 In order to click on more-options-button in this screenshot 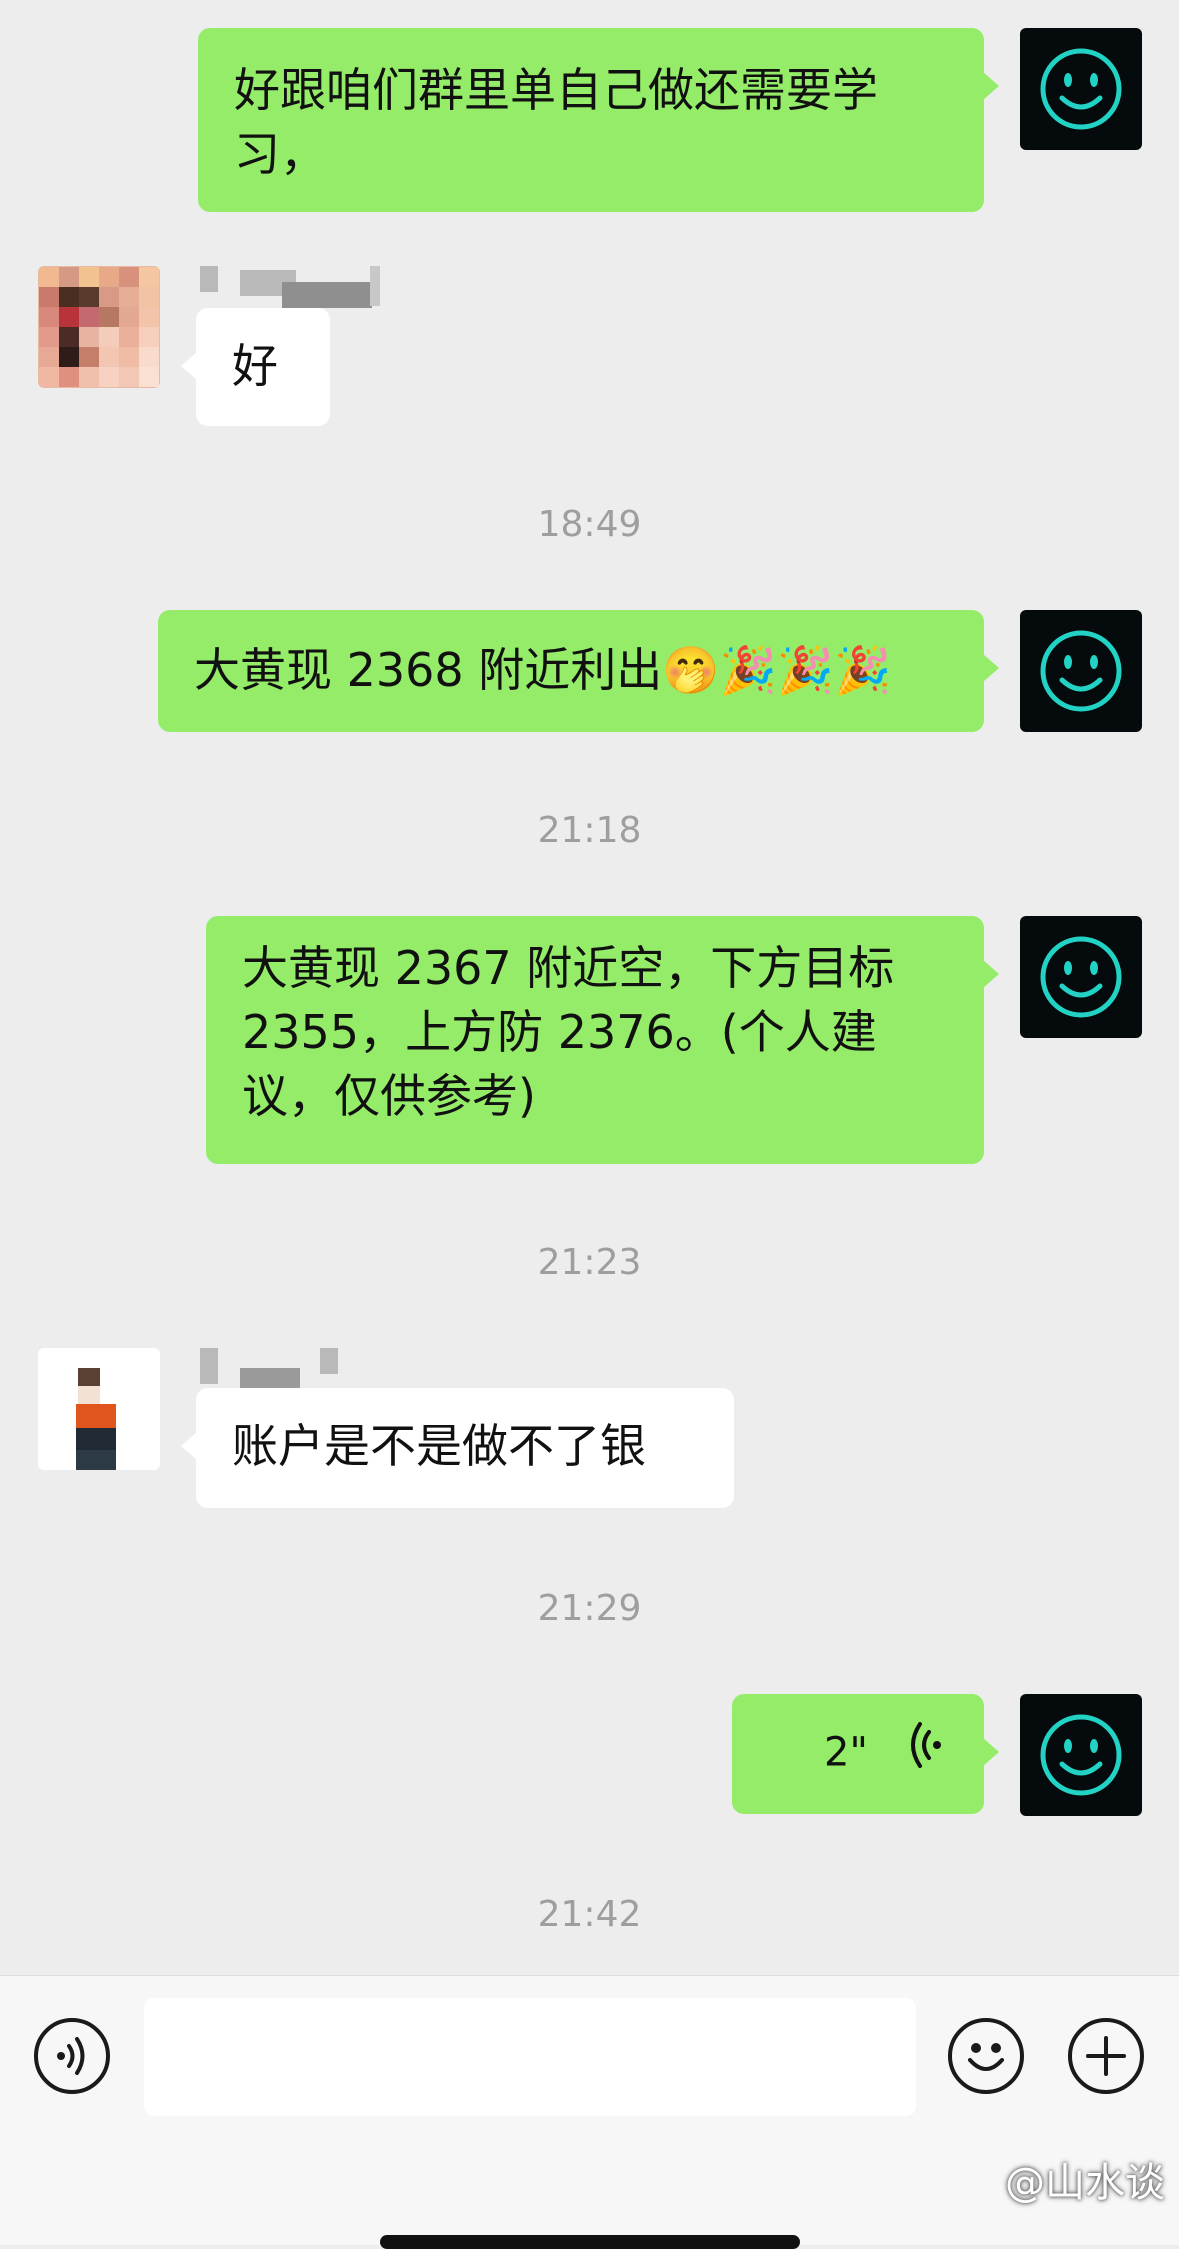, I will do `click(1106, 2056)`.